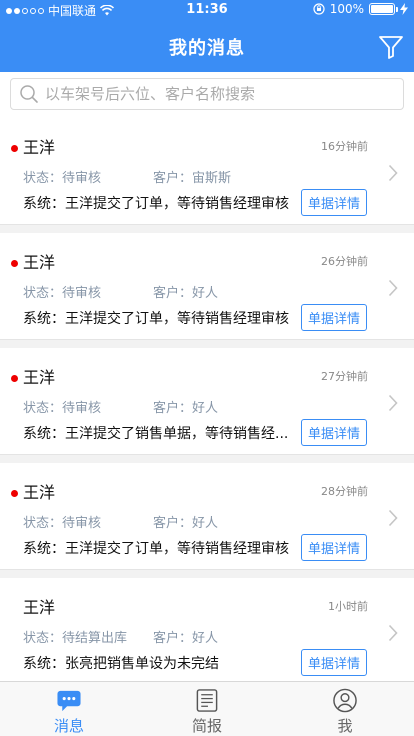 This screenshot has height=736, width=414. What do you see at coordinates (344, 376) in the screenshot?
I see `message-time: 27分钟前` at bounding box center [344, 376].